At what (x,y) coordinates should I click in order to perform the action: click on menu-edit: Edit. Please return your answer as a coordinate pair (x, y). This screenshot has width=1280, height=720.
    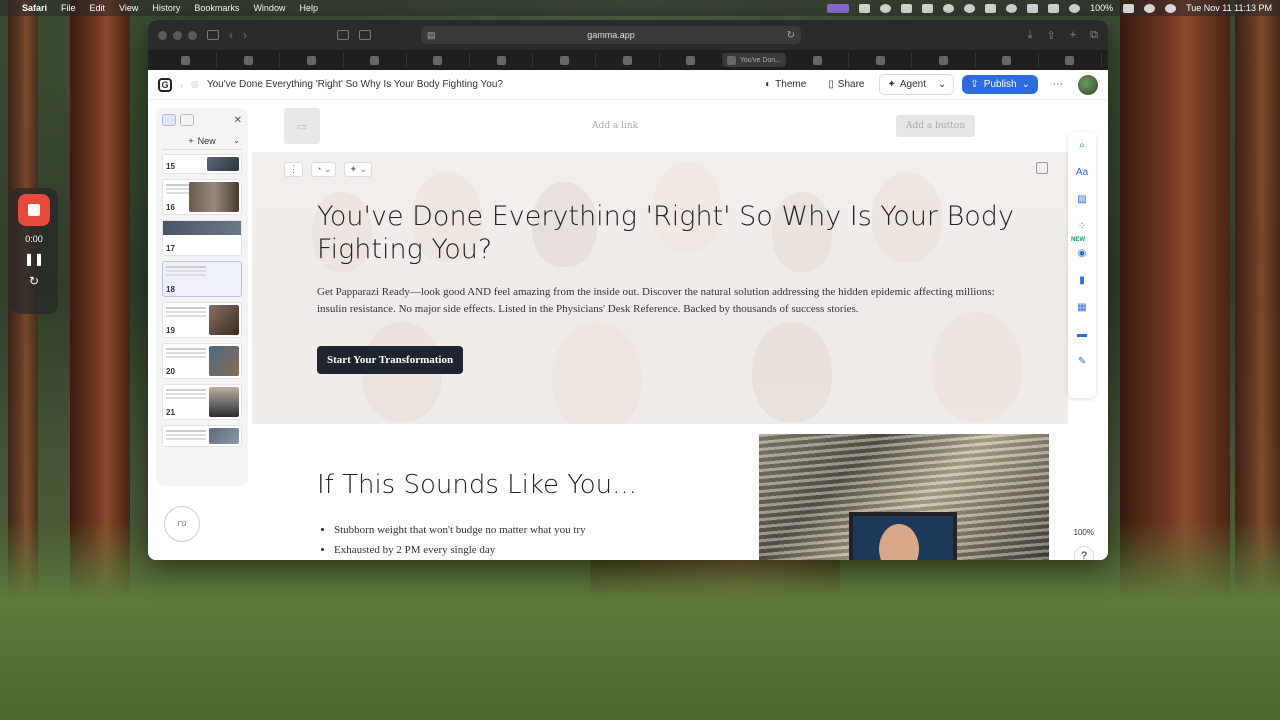
    Looking at the image, I should click on (98, 8).